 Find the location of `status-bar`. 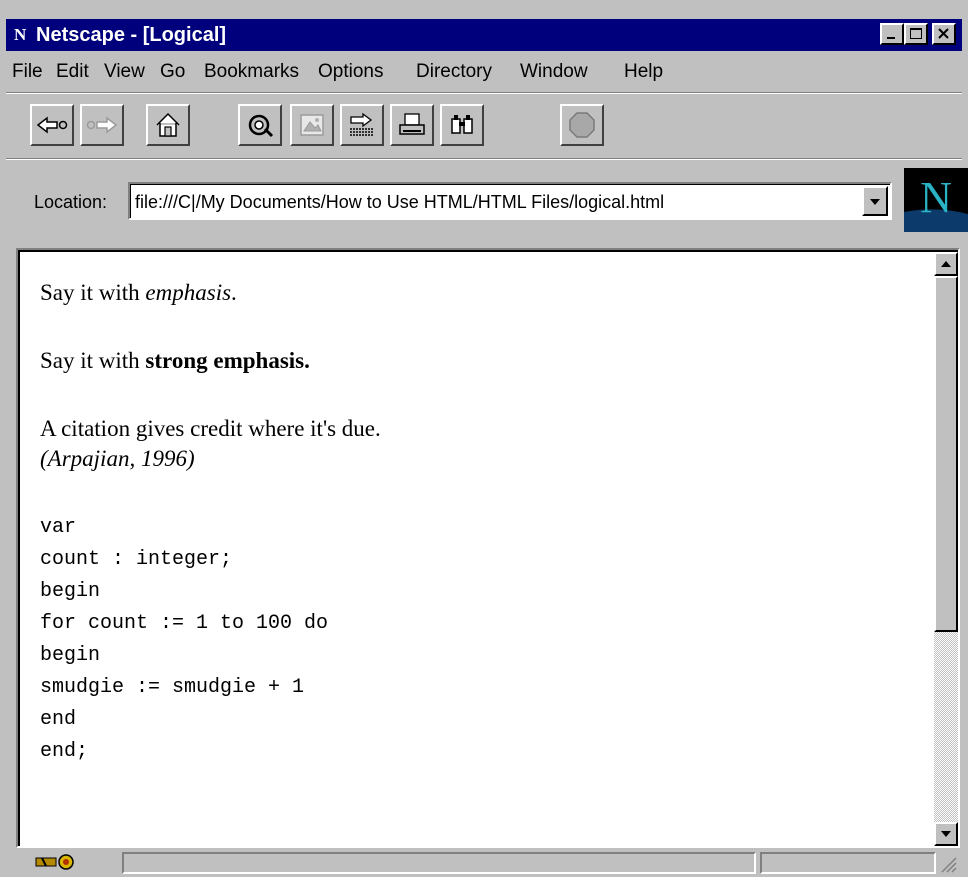

status-bar is located at coordinates (488, 863).